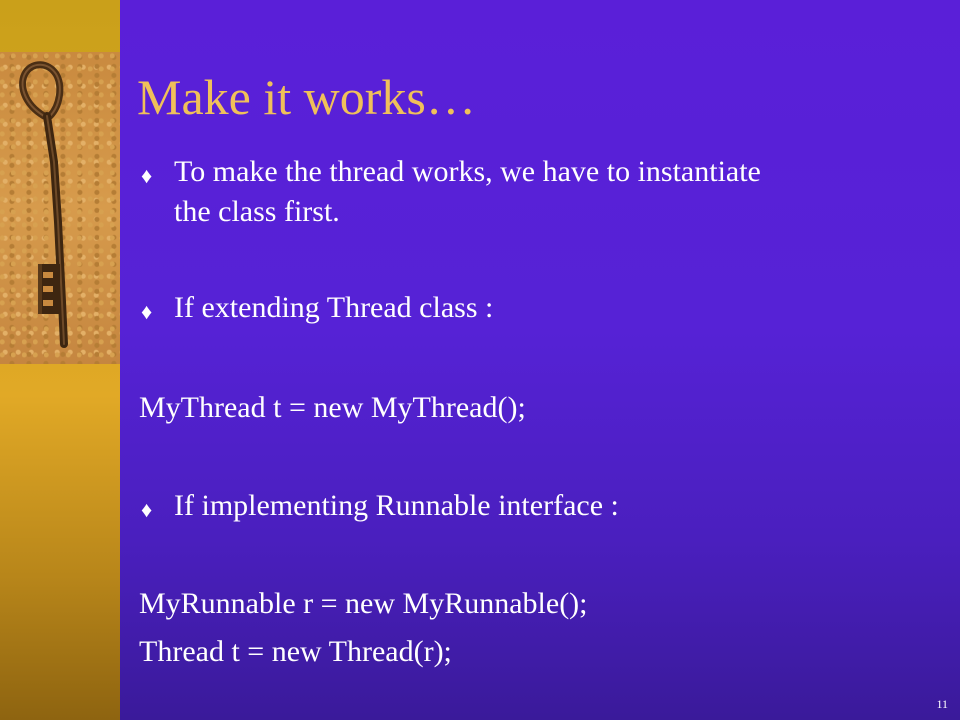 The image size is (960, 720). Describe the element at coordinates (332, 407) in the screenshot. I see `code-mythread: MyThread t = new MyThread();` at that location.